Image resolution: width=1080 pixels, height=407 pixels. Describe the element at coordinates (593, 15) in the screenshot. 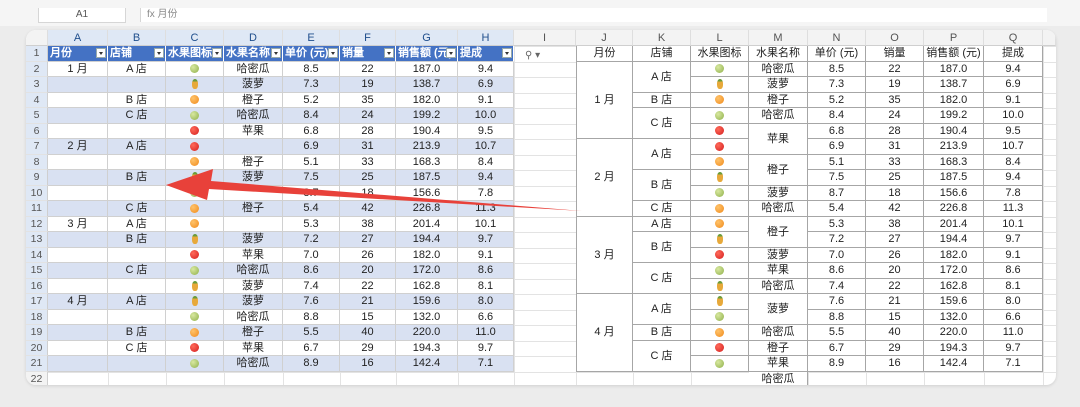

I see `formula-input: fx 月份` at that location.